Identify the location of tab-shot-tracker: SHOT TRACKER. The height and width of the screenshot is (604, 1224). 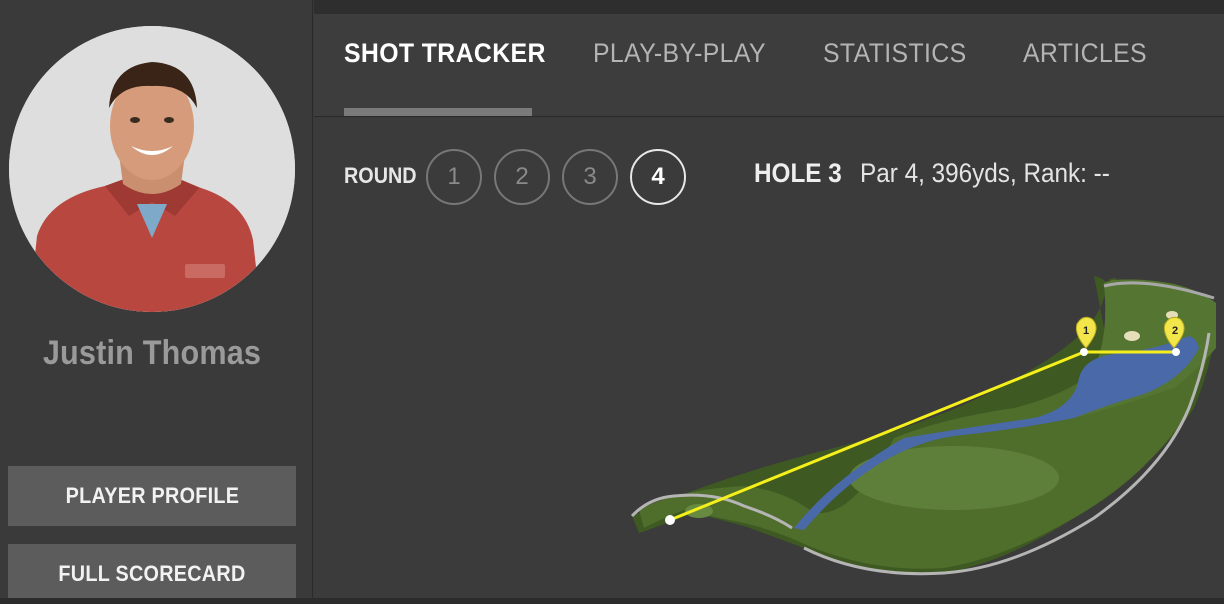
(453, 53).